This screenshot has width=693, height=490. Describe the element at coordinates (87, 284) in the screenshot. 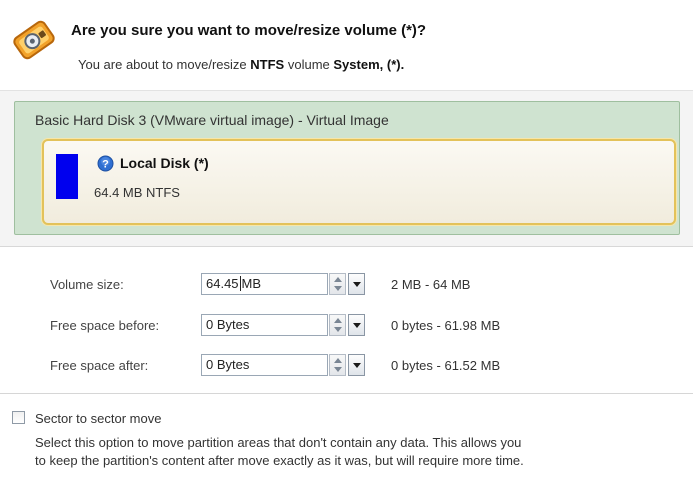

I see `volume-size-label-text: Volume size:` at that location.